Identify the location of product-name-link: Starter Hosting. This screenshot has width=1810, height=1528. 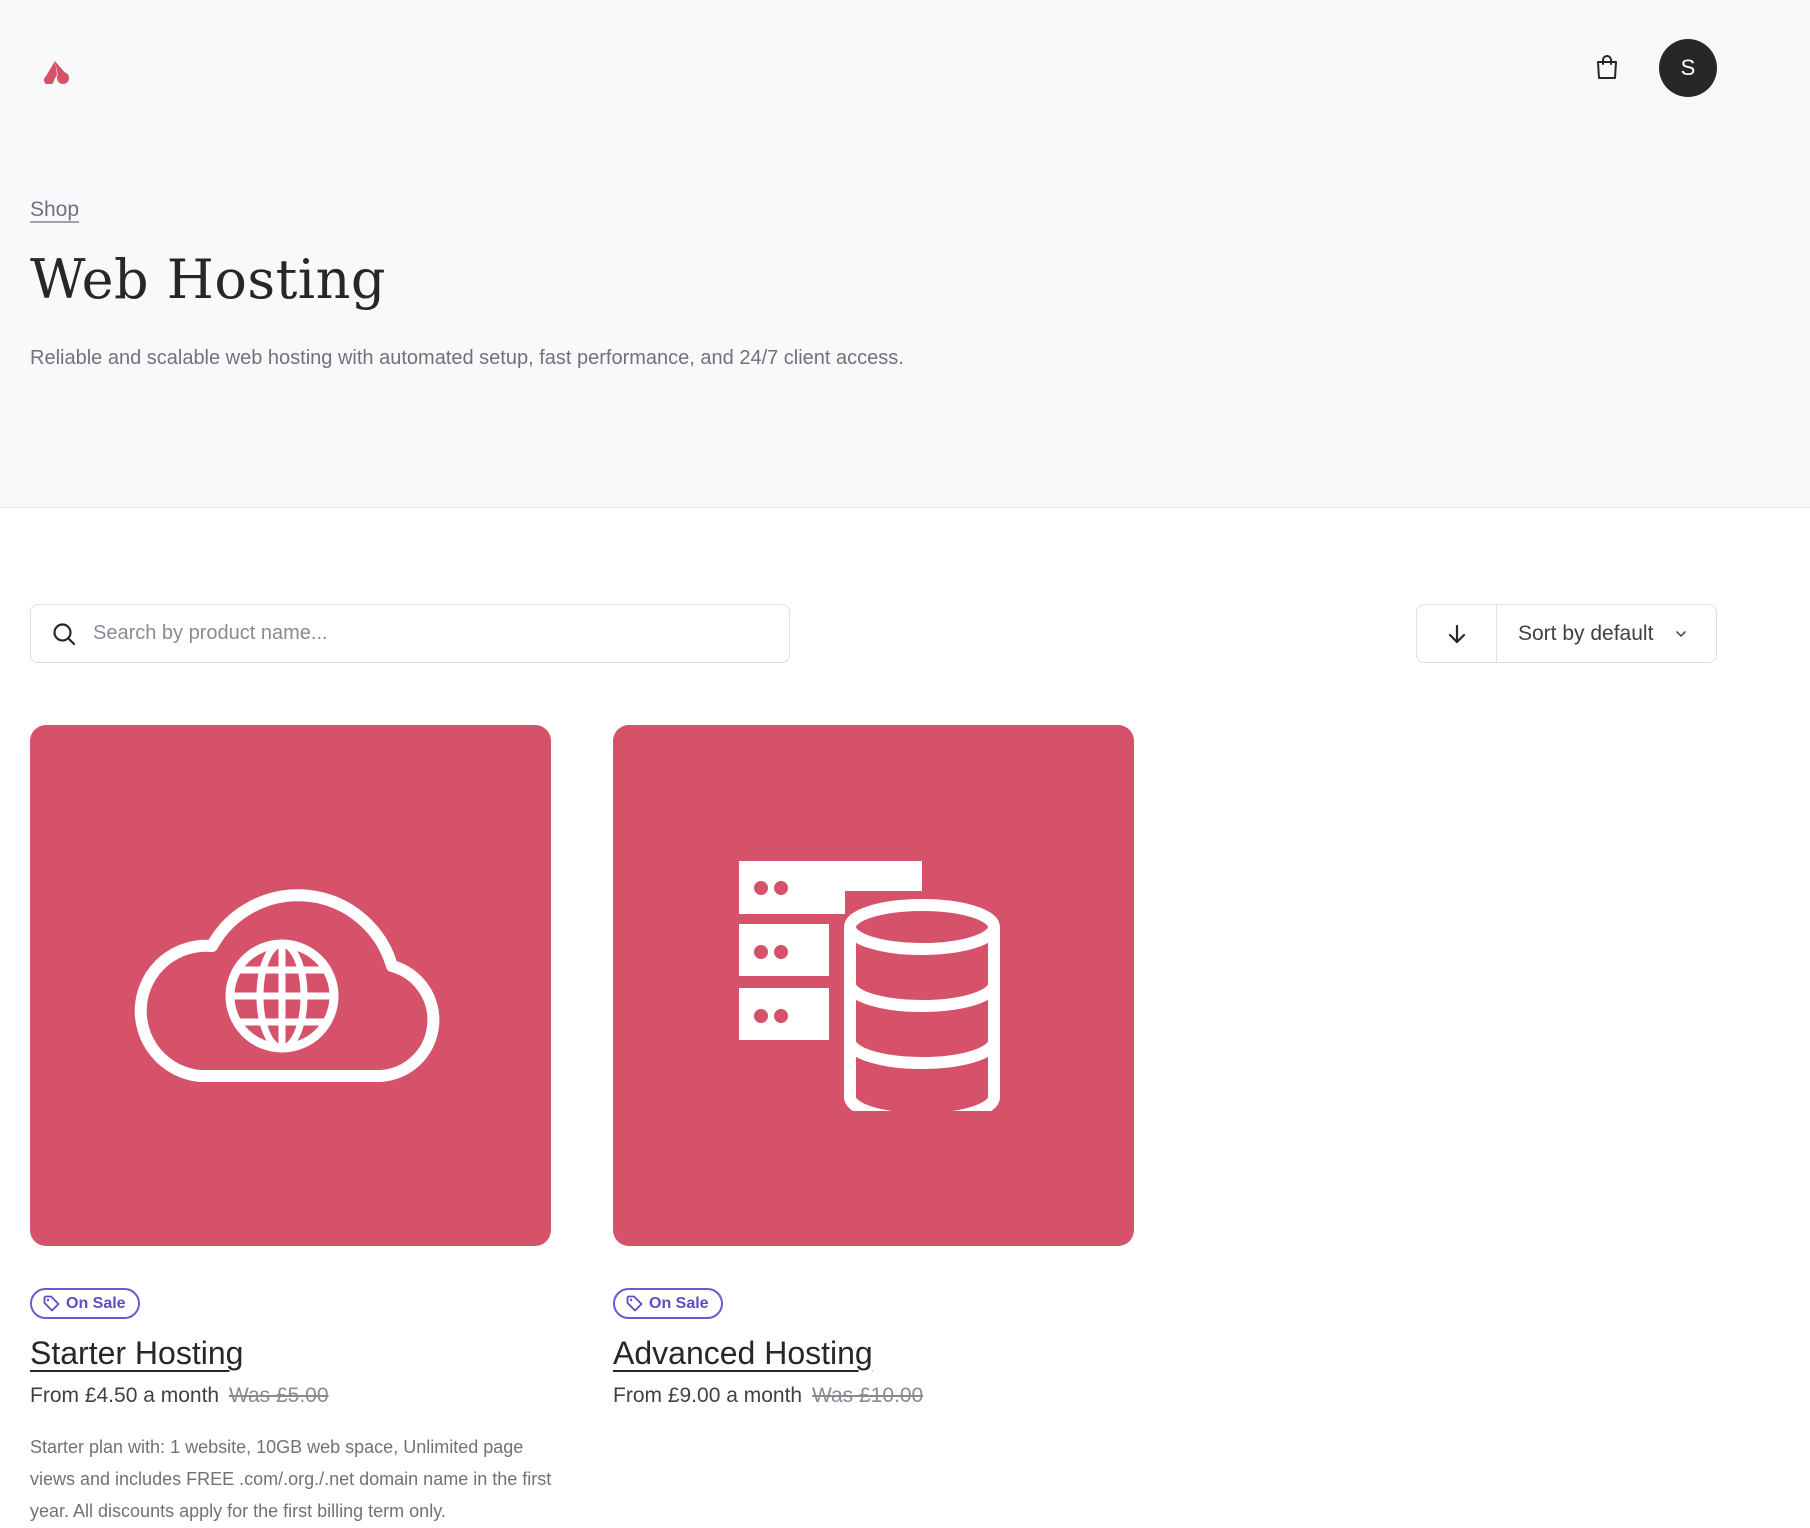
(136, 1353).